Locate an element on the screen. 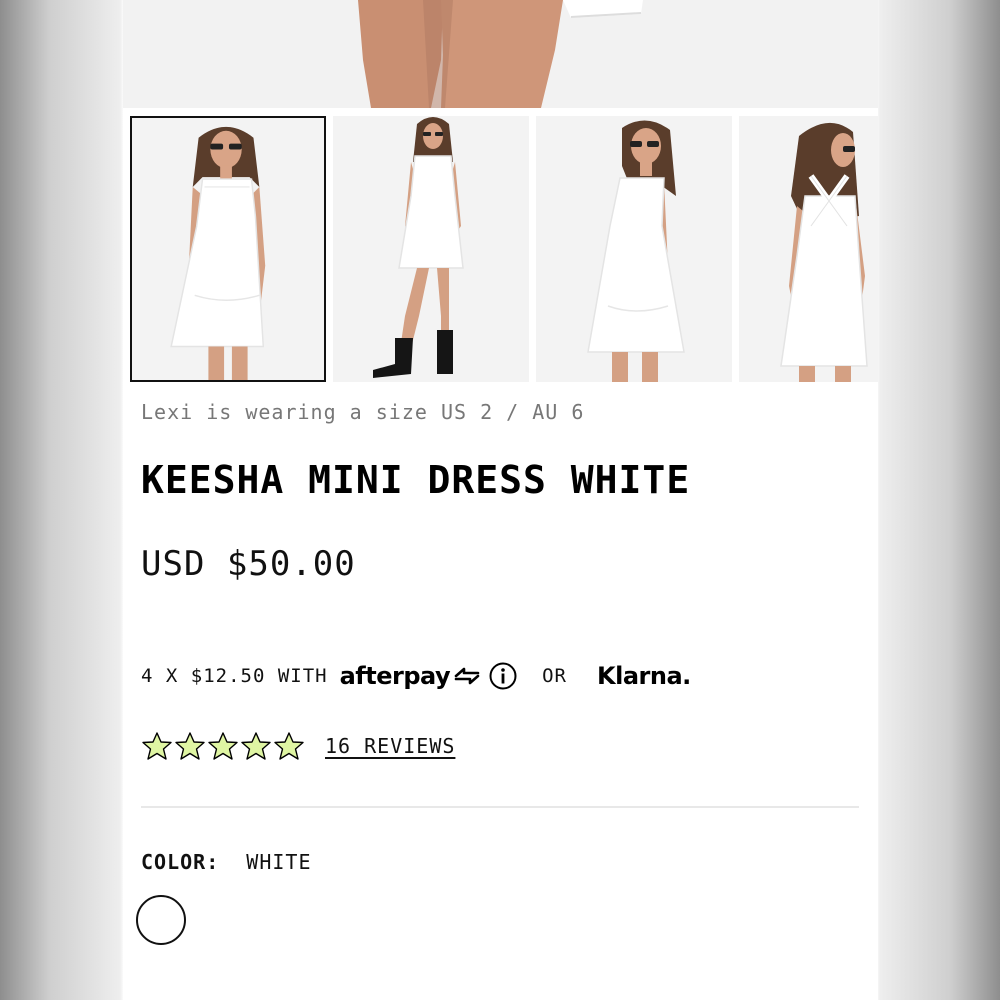 Image resolution: width=1000 pixels, height=1000 pixels. reviews-link: 16 REVIEWS is located at coordinates (390, 746).